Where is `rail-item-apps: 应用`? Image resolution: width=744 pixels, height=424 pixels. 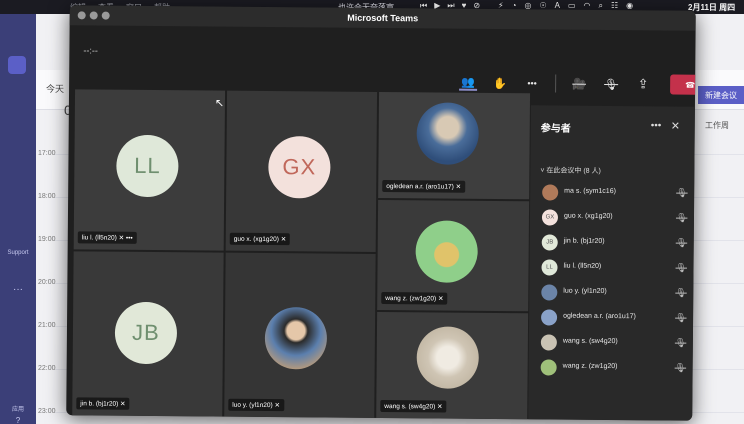 rail-item-apps: 应用 is located at coordinates (18, 408).